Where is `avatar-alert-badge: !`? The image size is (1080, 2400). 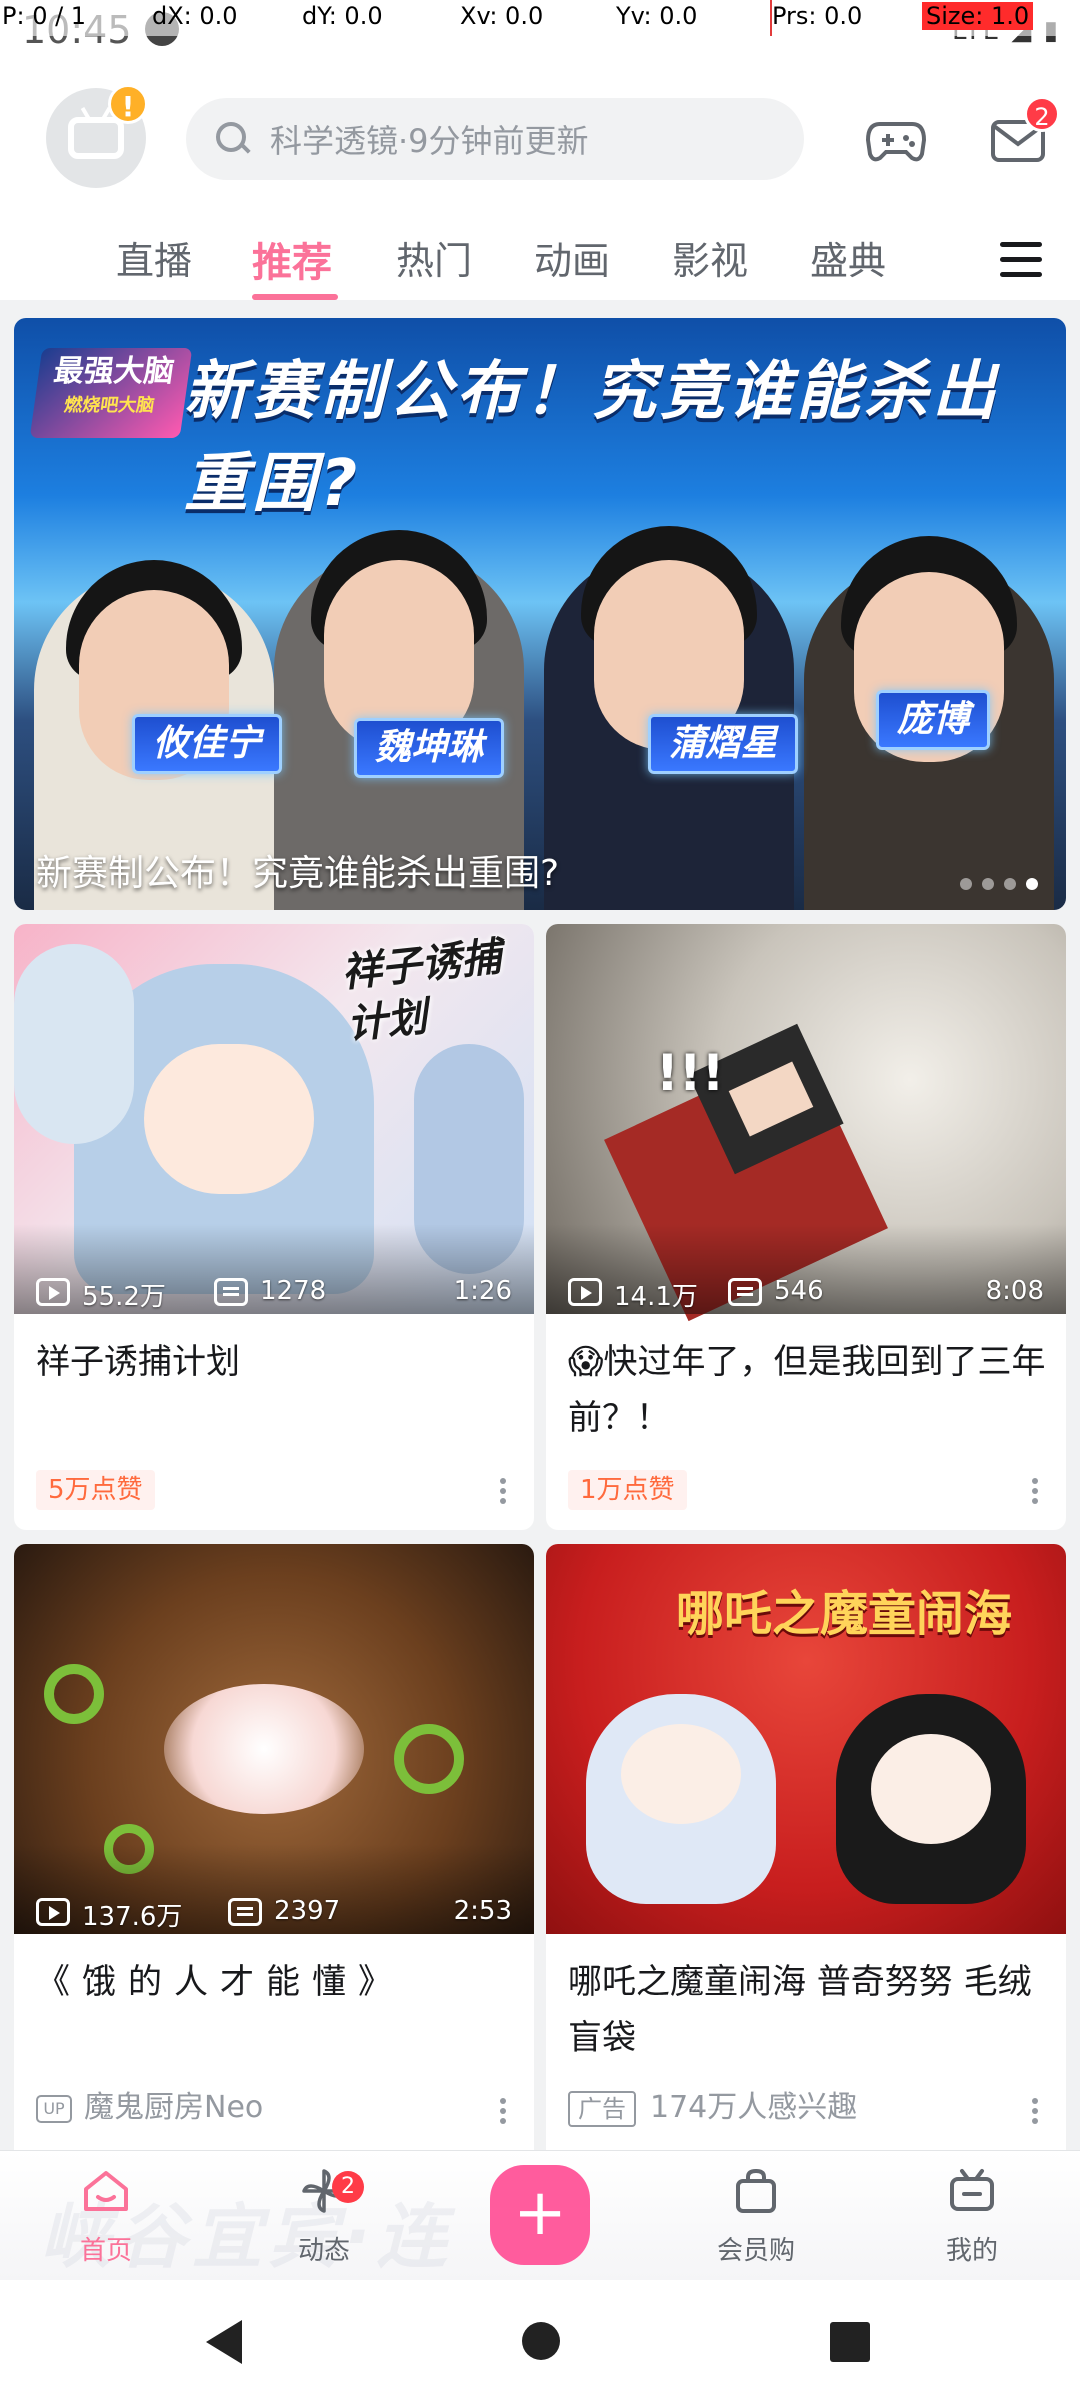
avatar-alert-badge: ! is located at coordinates (128, 104).